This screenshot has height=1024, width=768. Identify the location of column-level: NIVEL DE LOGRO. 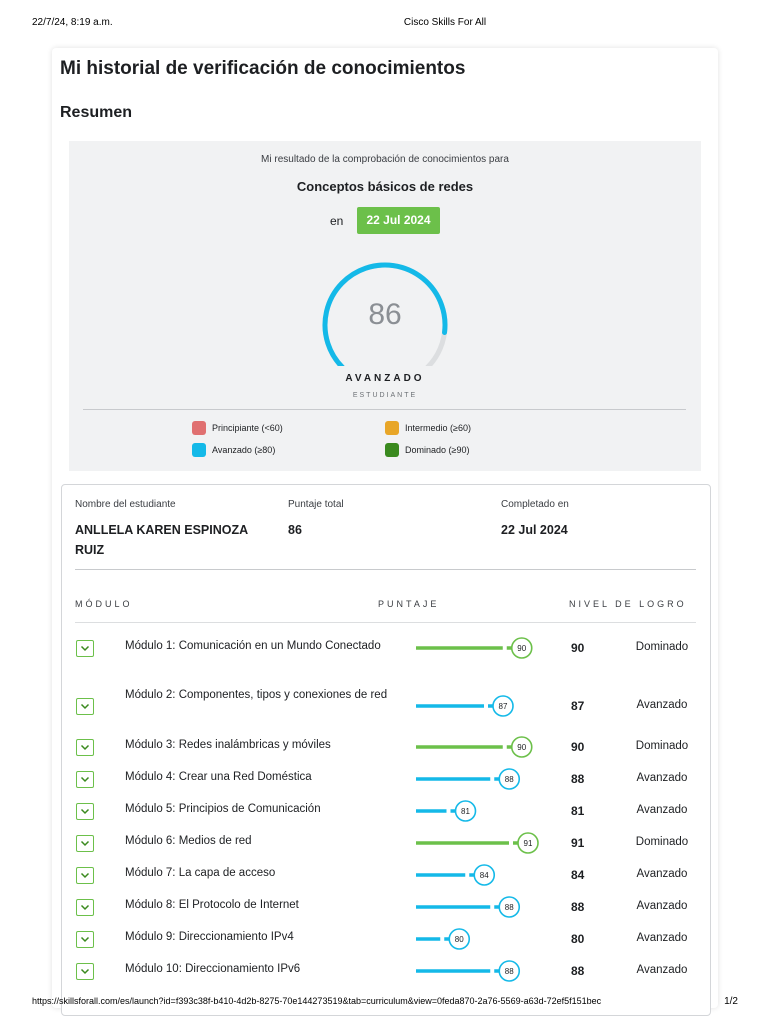
(628, 604).